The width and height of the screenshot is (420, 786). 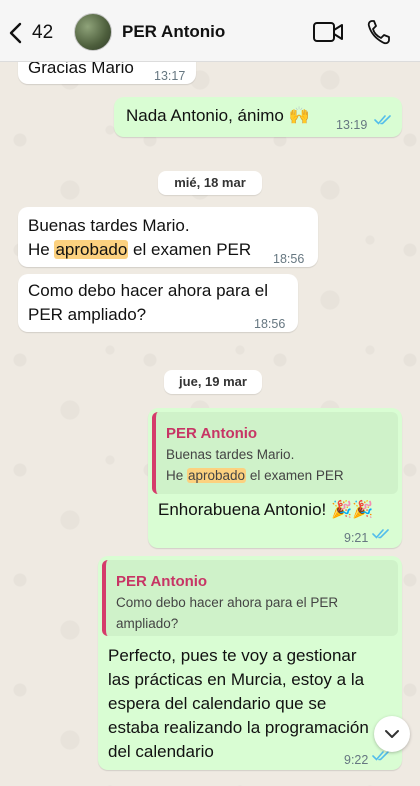 What do you see at coordinates (93, 32) in the screenshot?
I see `avatar` at bounding box center [93, 32].